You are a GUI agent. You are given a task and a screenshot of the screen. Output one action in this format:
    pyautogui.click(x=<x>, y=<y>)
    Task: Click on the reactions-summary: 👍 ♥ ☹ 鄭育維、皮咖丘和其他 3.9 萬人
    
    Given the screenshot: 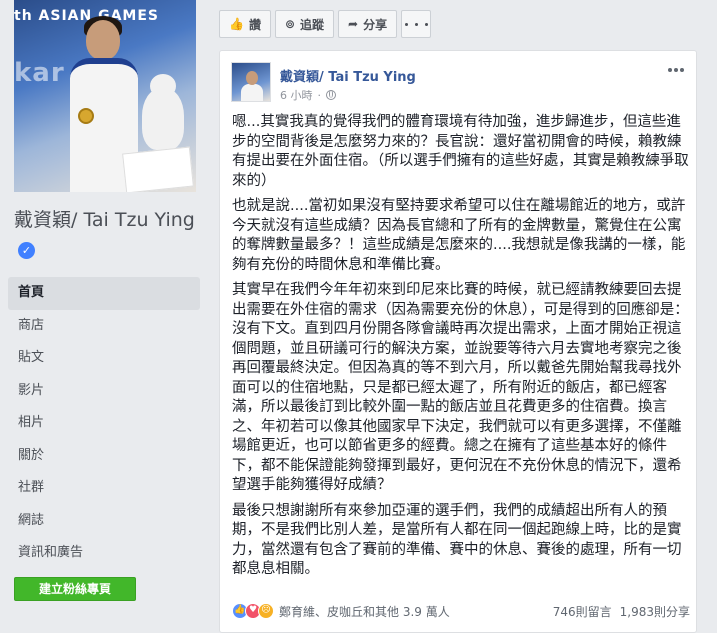 What is the action you would take?
    pyautogui.click(x=341, y=611)
    